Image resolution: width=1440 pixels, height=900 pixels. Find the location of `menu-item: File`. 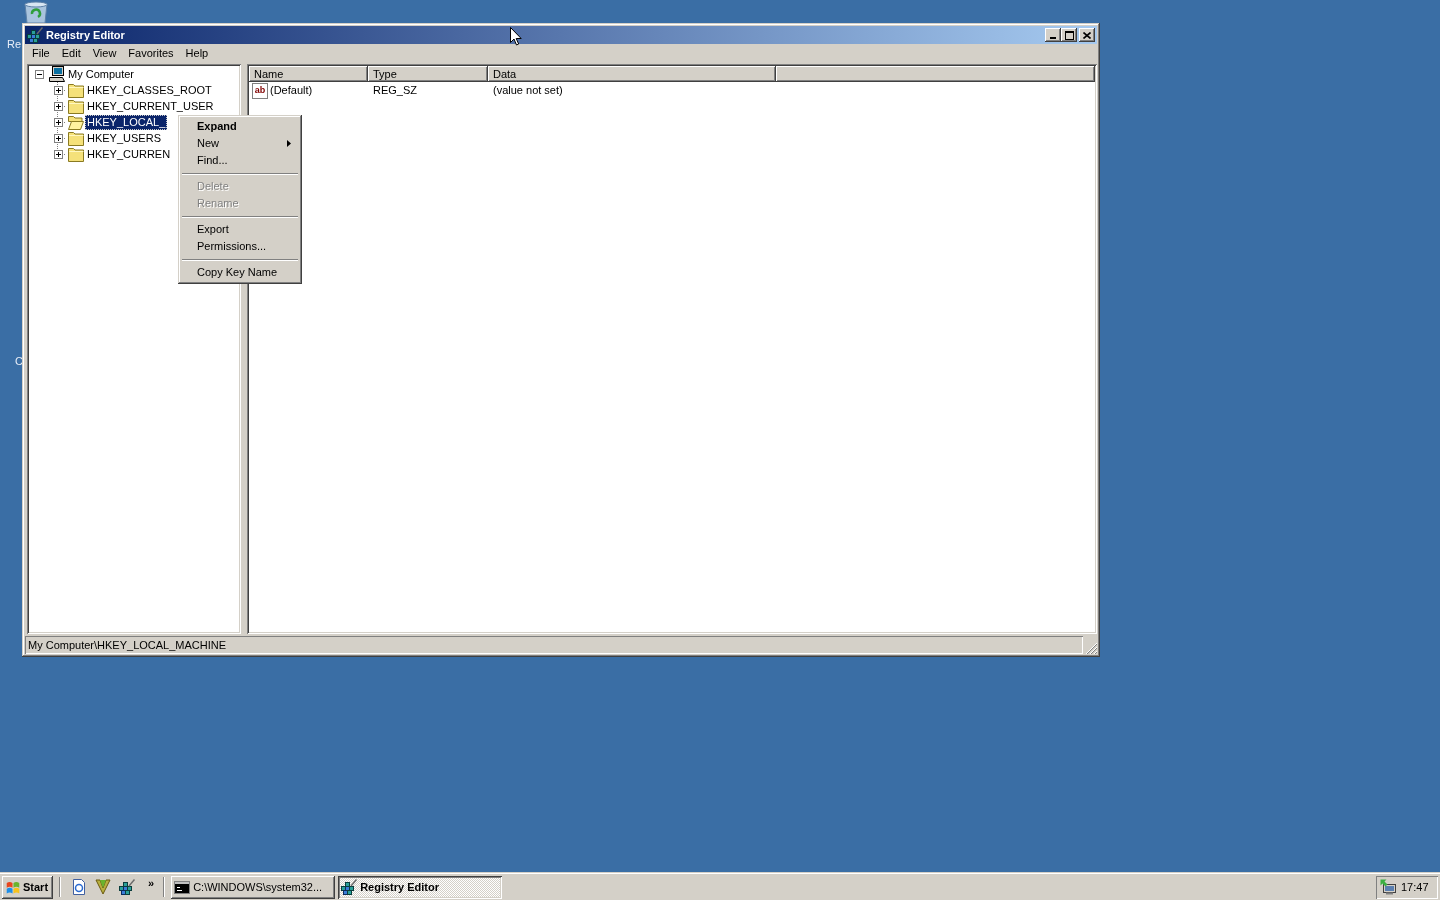

menu-item: File is located at coordinates (41, 53).